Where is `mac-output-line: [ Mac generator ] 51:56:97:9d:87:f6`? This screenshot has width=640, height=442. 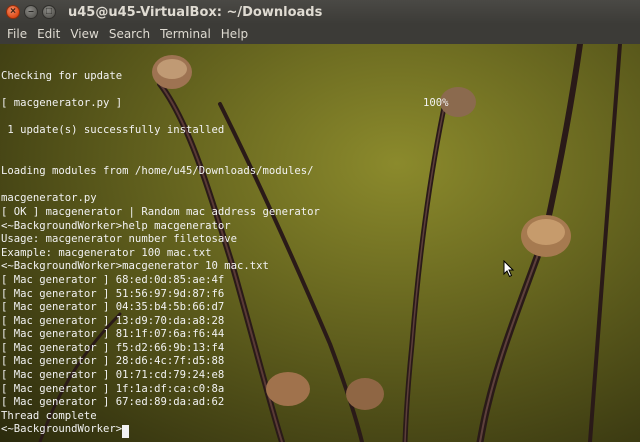 mac-output-line: [ Mac generator ] 51:56:97:9d:87:f6 is located at coordinates (113, 293).